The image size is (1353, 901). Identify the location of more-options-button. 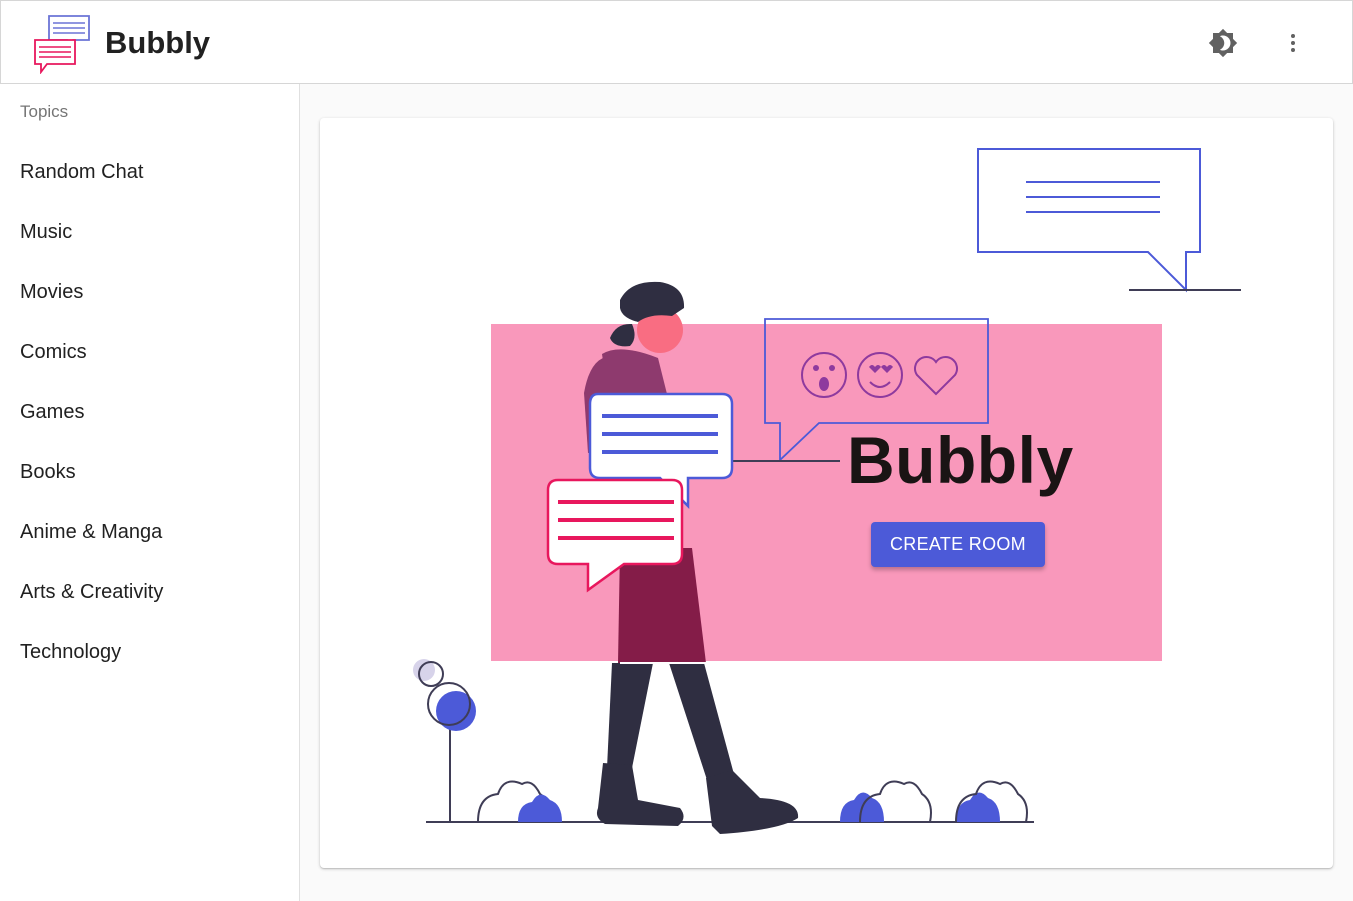
(1293, 43).